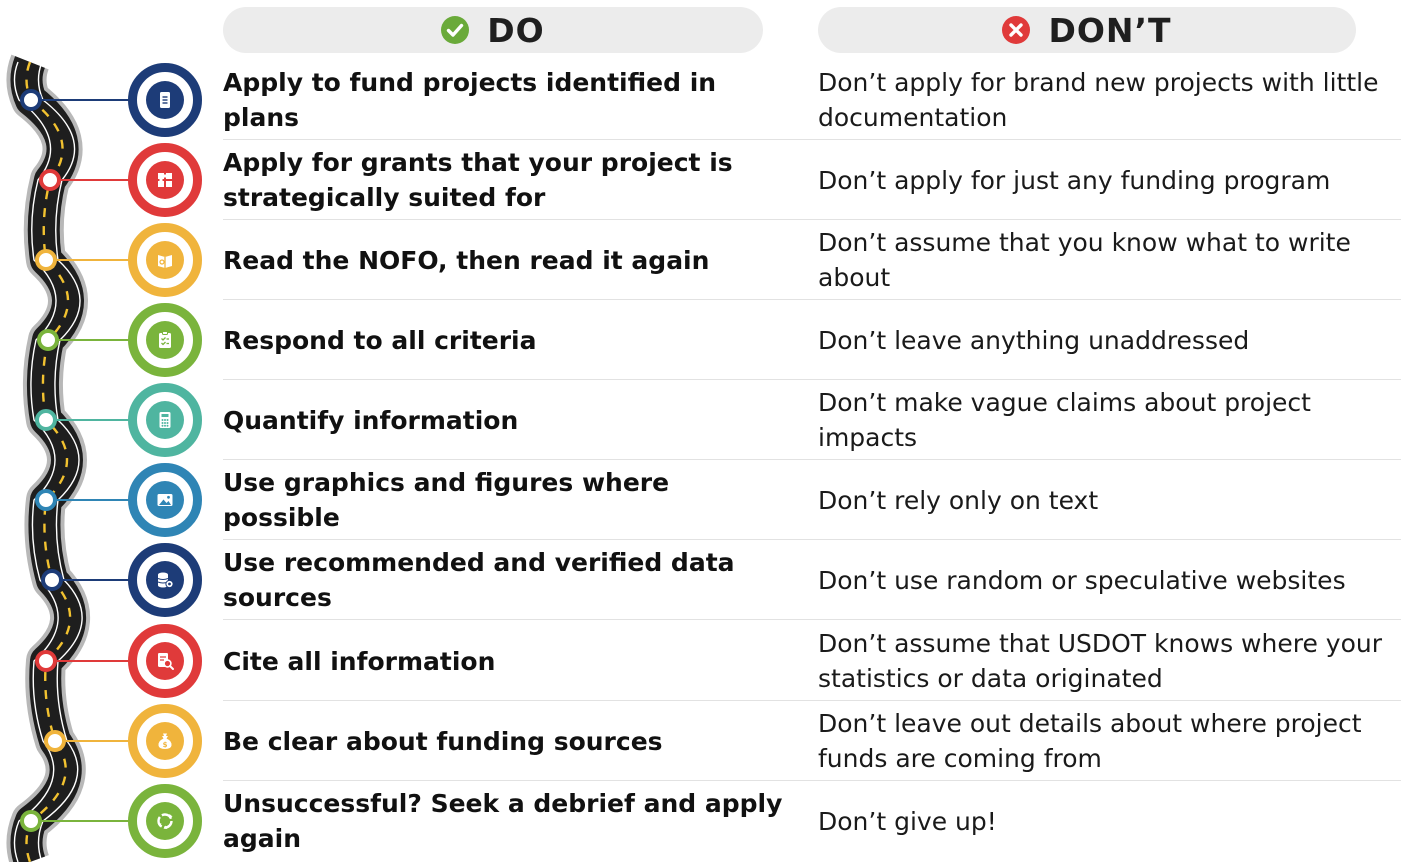  Describe the element at coordinates (380, 340) in the screenshot. I see `do-item-label: Respond to all criteria` at that location.